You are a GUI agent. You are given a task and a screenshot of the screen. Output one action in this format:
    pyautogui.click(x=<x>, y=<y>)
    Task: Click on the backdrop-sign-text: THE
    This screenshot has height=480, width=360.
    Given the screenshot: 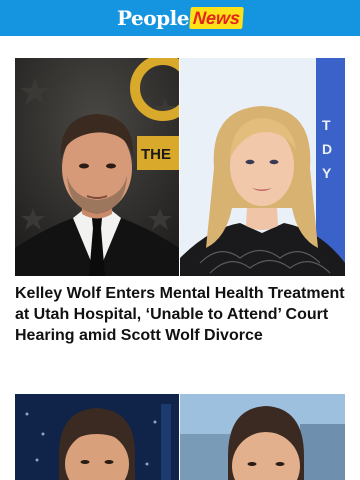 What is the action you would take?
    pyautogui.click(x=156, y=154)
    